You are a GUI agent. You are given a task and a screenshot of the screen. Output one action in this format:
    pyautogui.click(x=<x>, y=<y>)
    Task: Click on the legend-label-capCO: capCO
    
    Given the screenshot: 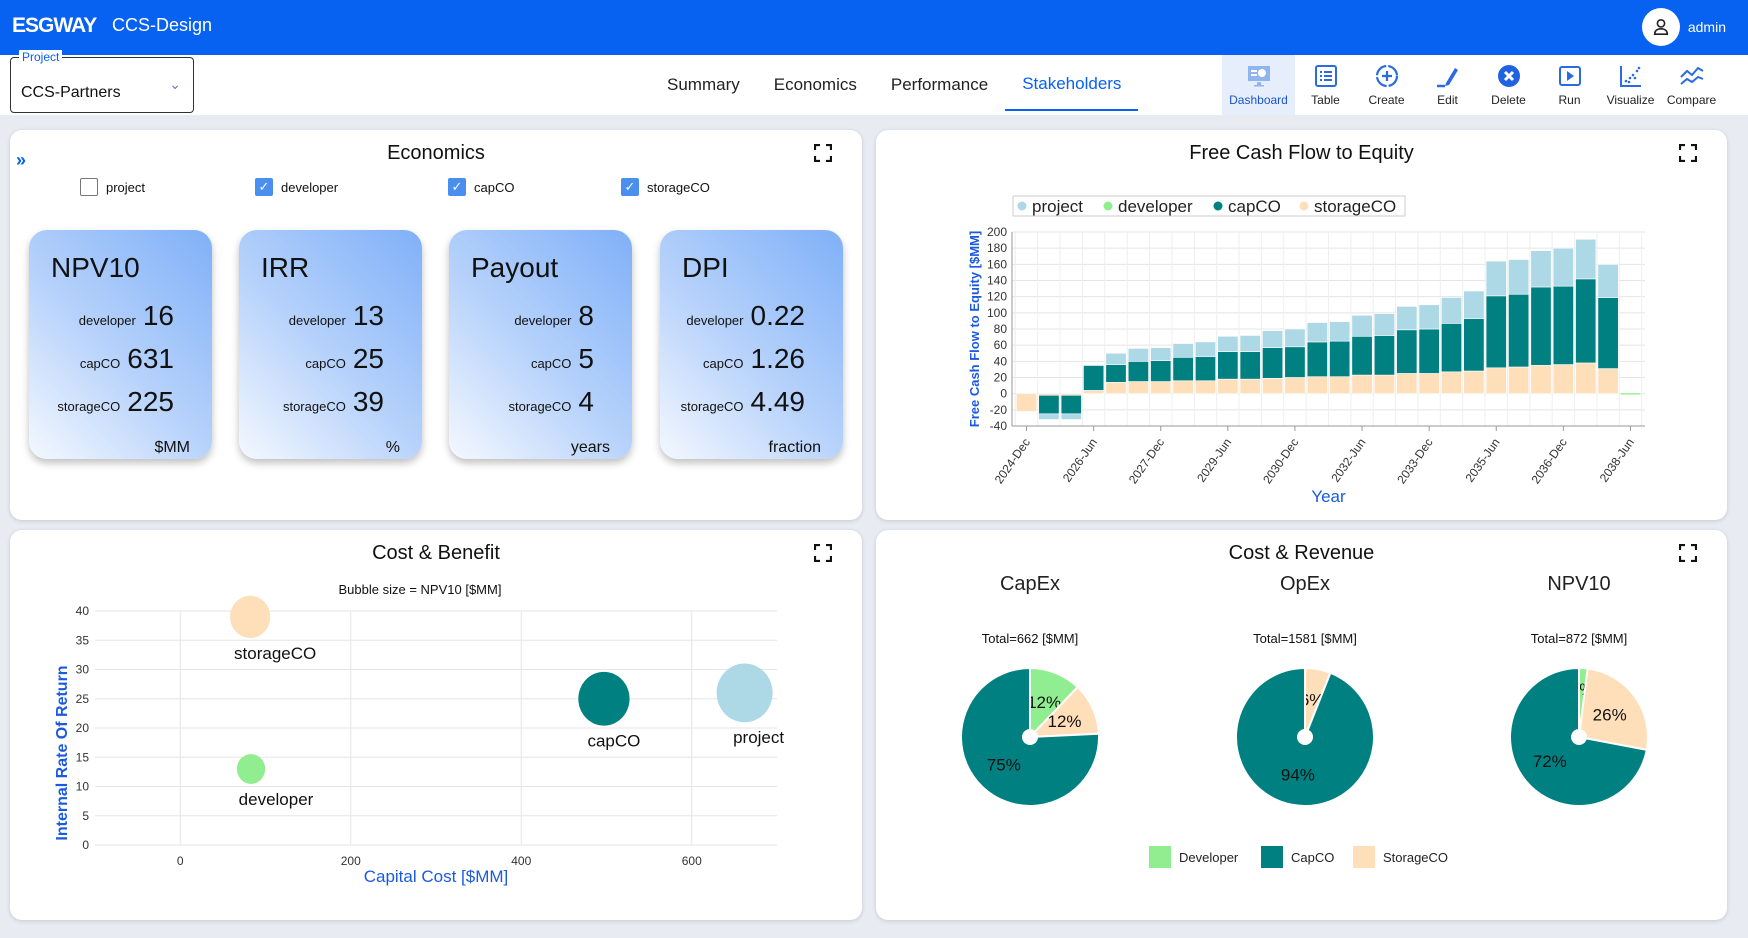 What is the action you would take?
    pyautogui.click(x=1254, y=206)
    